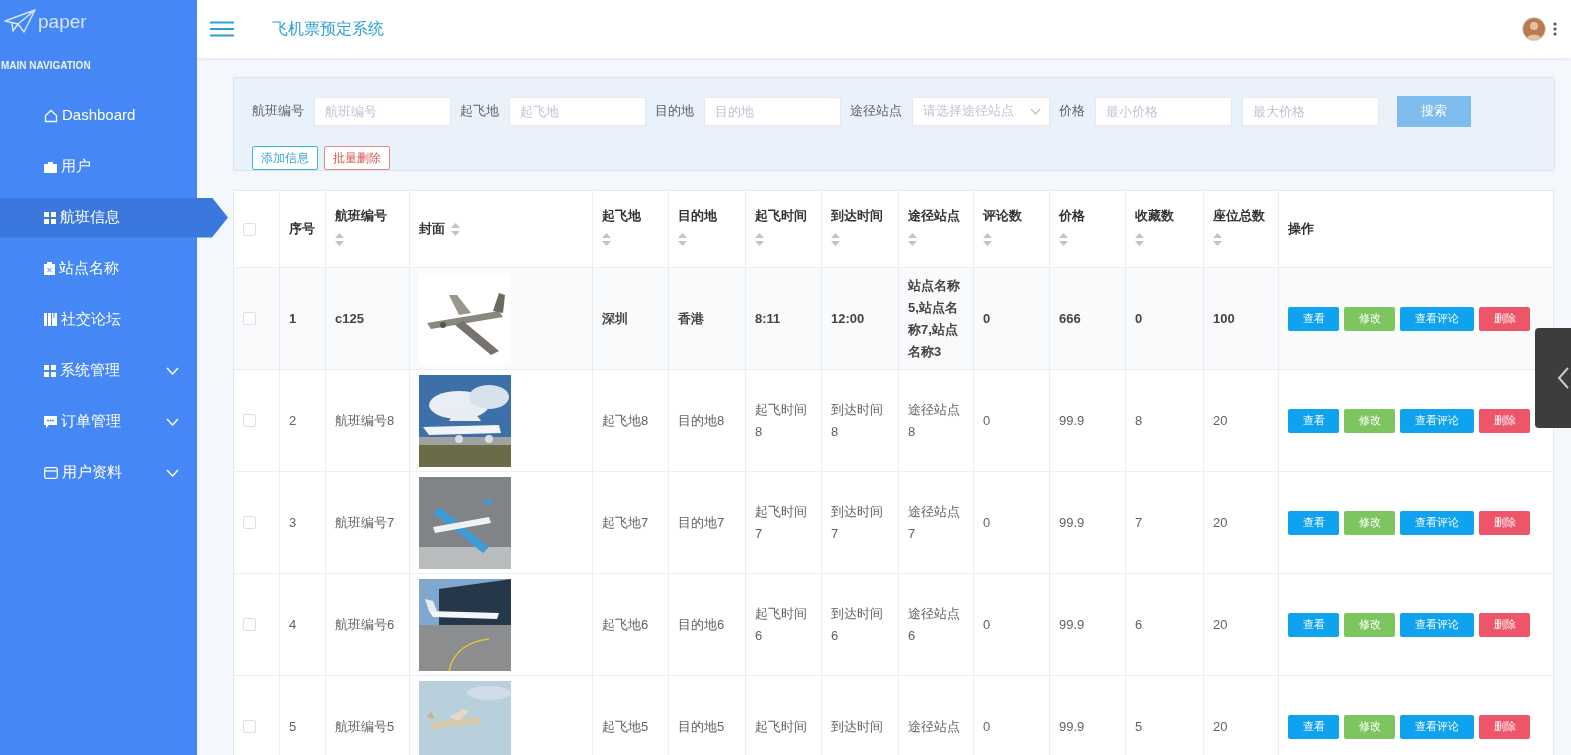  Describe the element at coordinates (1072, 216) in the screenshot. I see `column-header: 价格` at that location.